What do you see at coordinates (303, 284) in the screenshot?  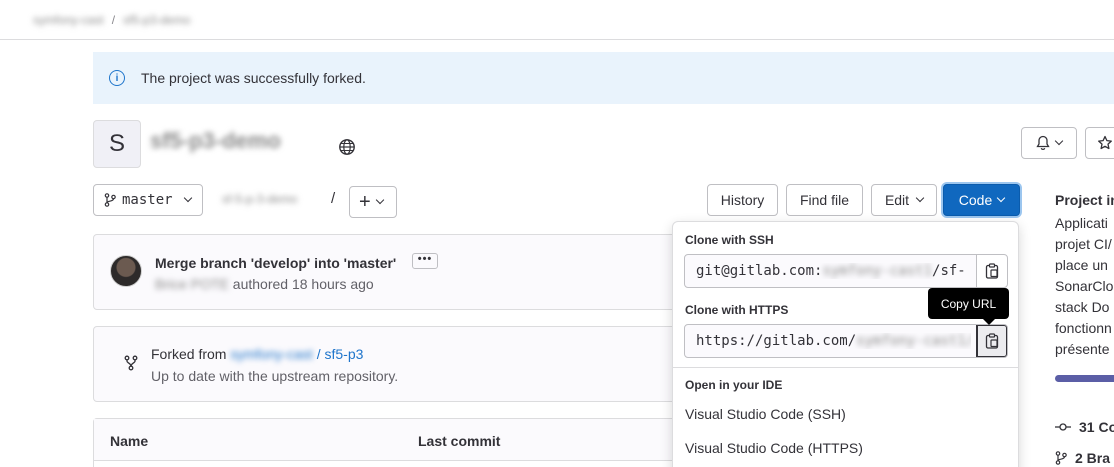 I see `commit-time: authored 18 hours ago` at bounding box center [303, 284].